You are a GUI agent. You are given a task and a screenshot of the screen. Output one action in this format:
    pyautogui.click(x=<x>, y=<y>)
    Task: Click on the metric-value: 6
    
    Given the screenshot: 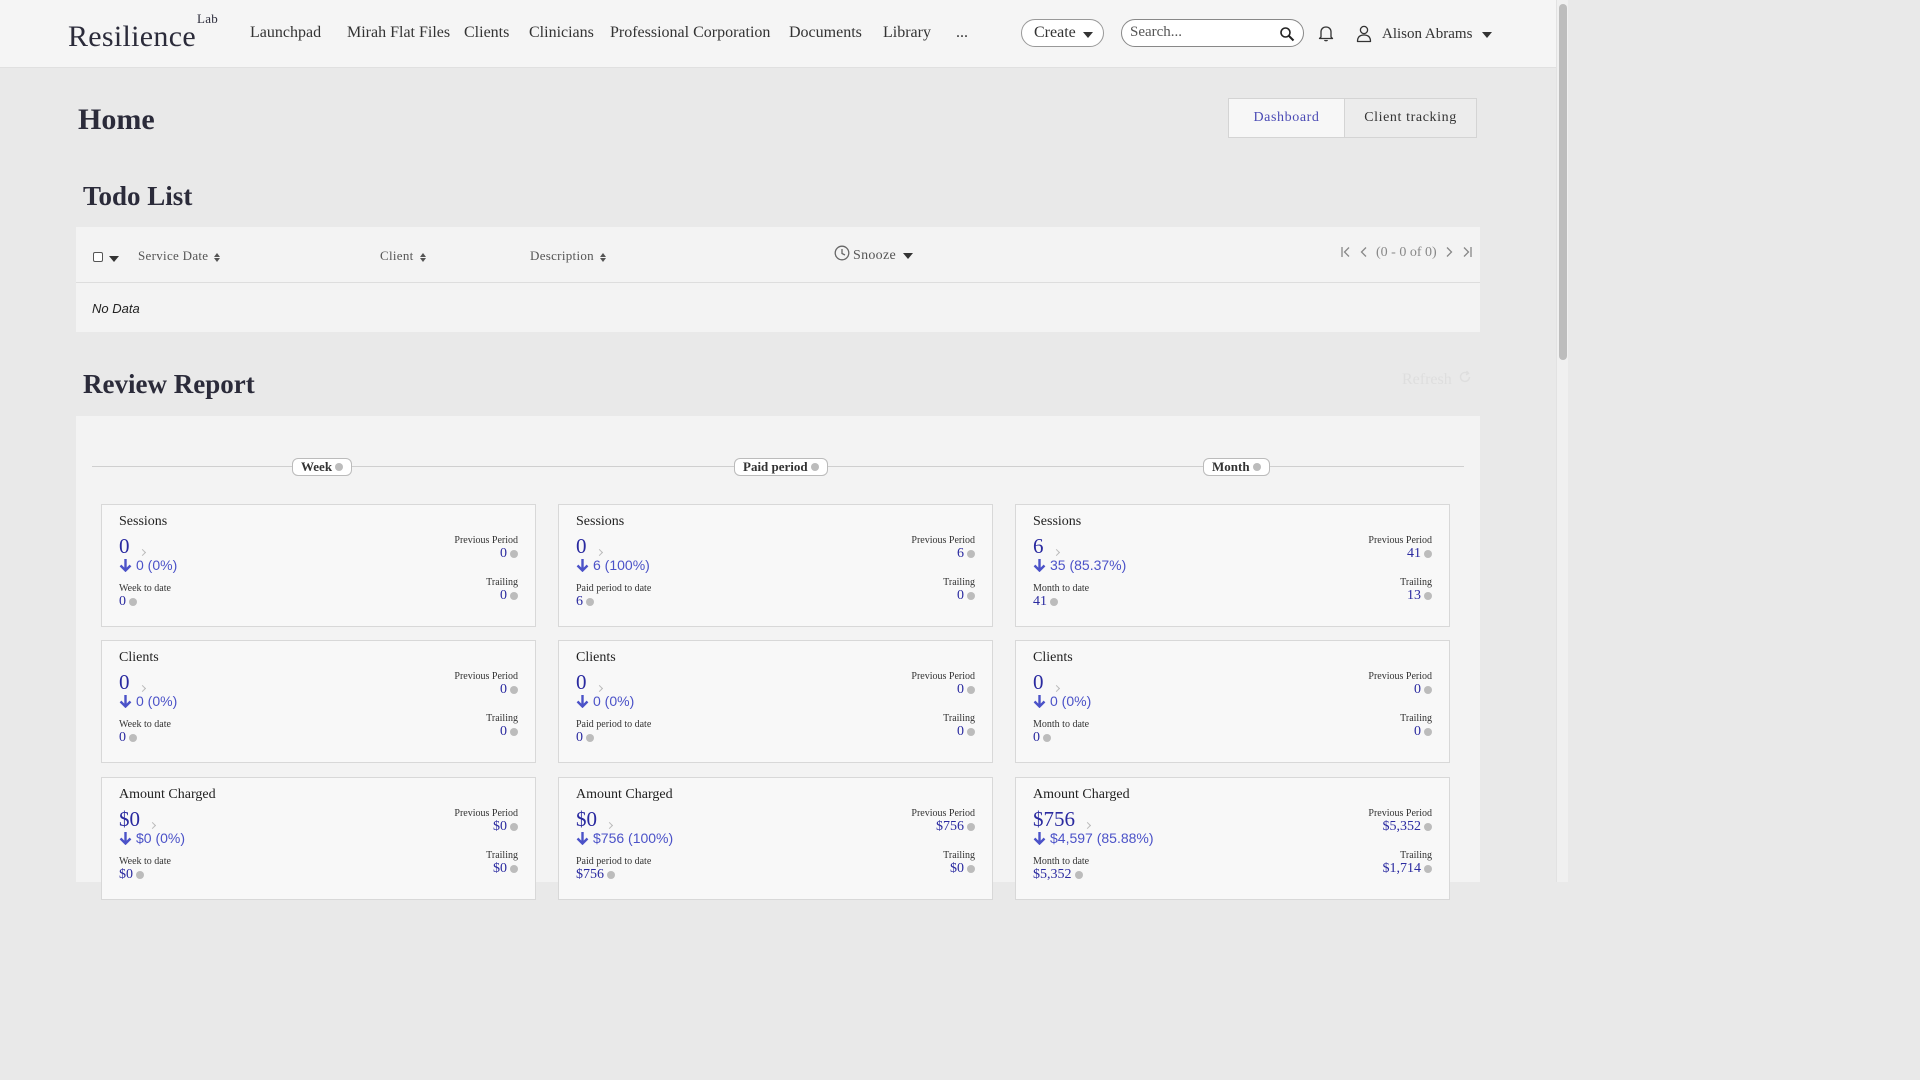 What is the action you would take?
    pyautogui.click(x=1046, y=546)
    